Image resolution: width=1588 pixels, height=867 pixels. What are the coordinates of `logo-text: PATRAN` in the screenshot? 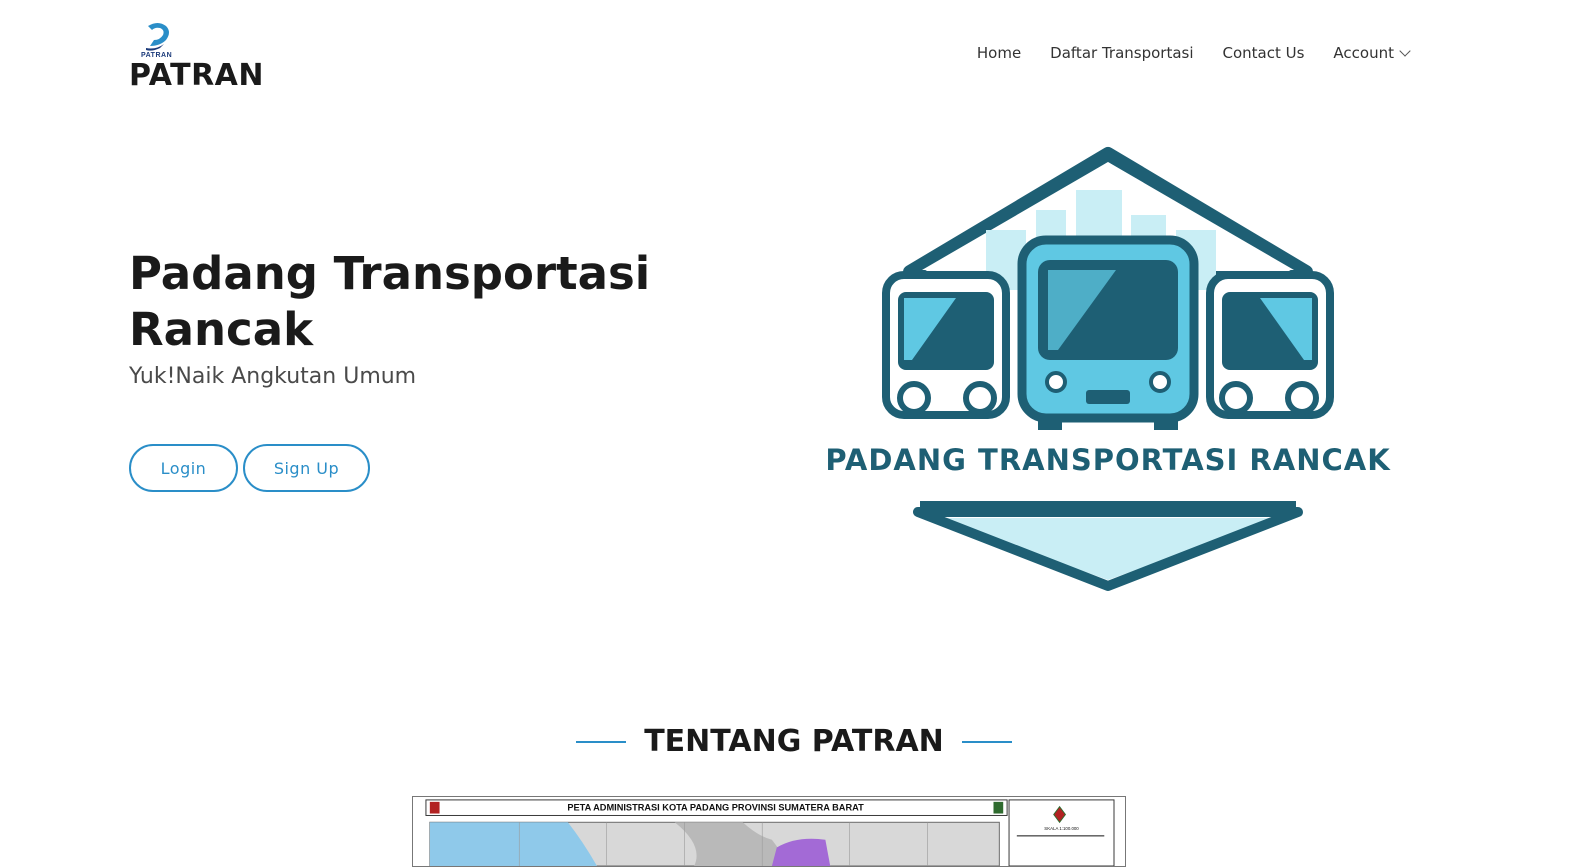 It's located at (197, 75).